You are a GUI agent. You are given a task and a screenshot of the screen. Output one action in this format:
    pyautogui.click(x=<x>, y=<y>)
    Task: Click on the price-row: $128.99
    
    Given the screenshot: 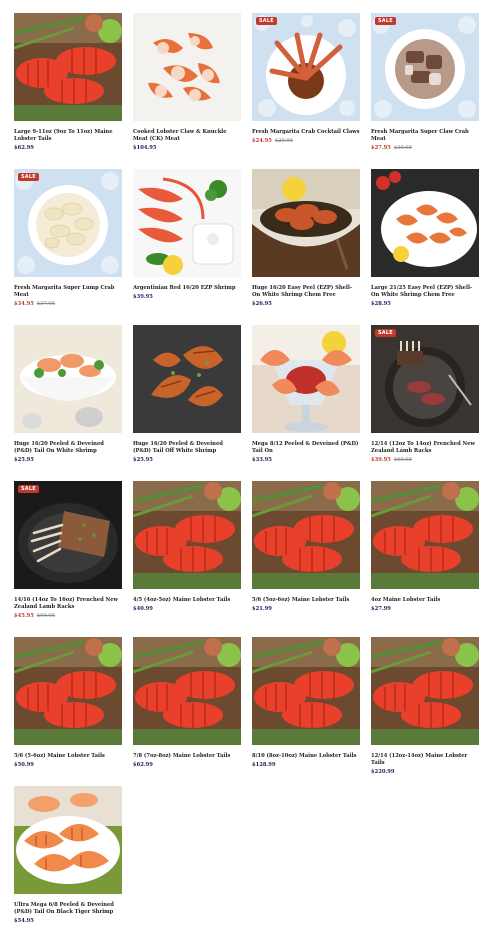 What is the action you would take?
    pyautogui.click(x=306, y=765)
    